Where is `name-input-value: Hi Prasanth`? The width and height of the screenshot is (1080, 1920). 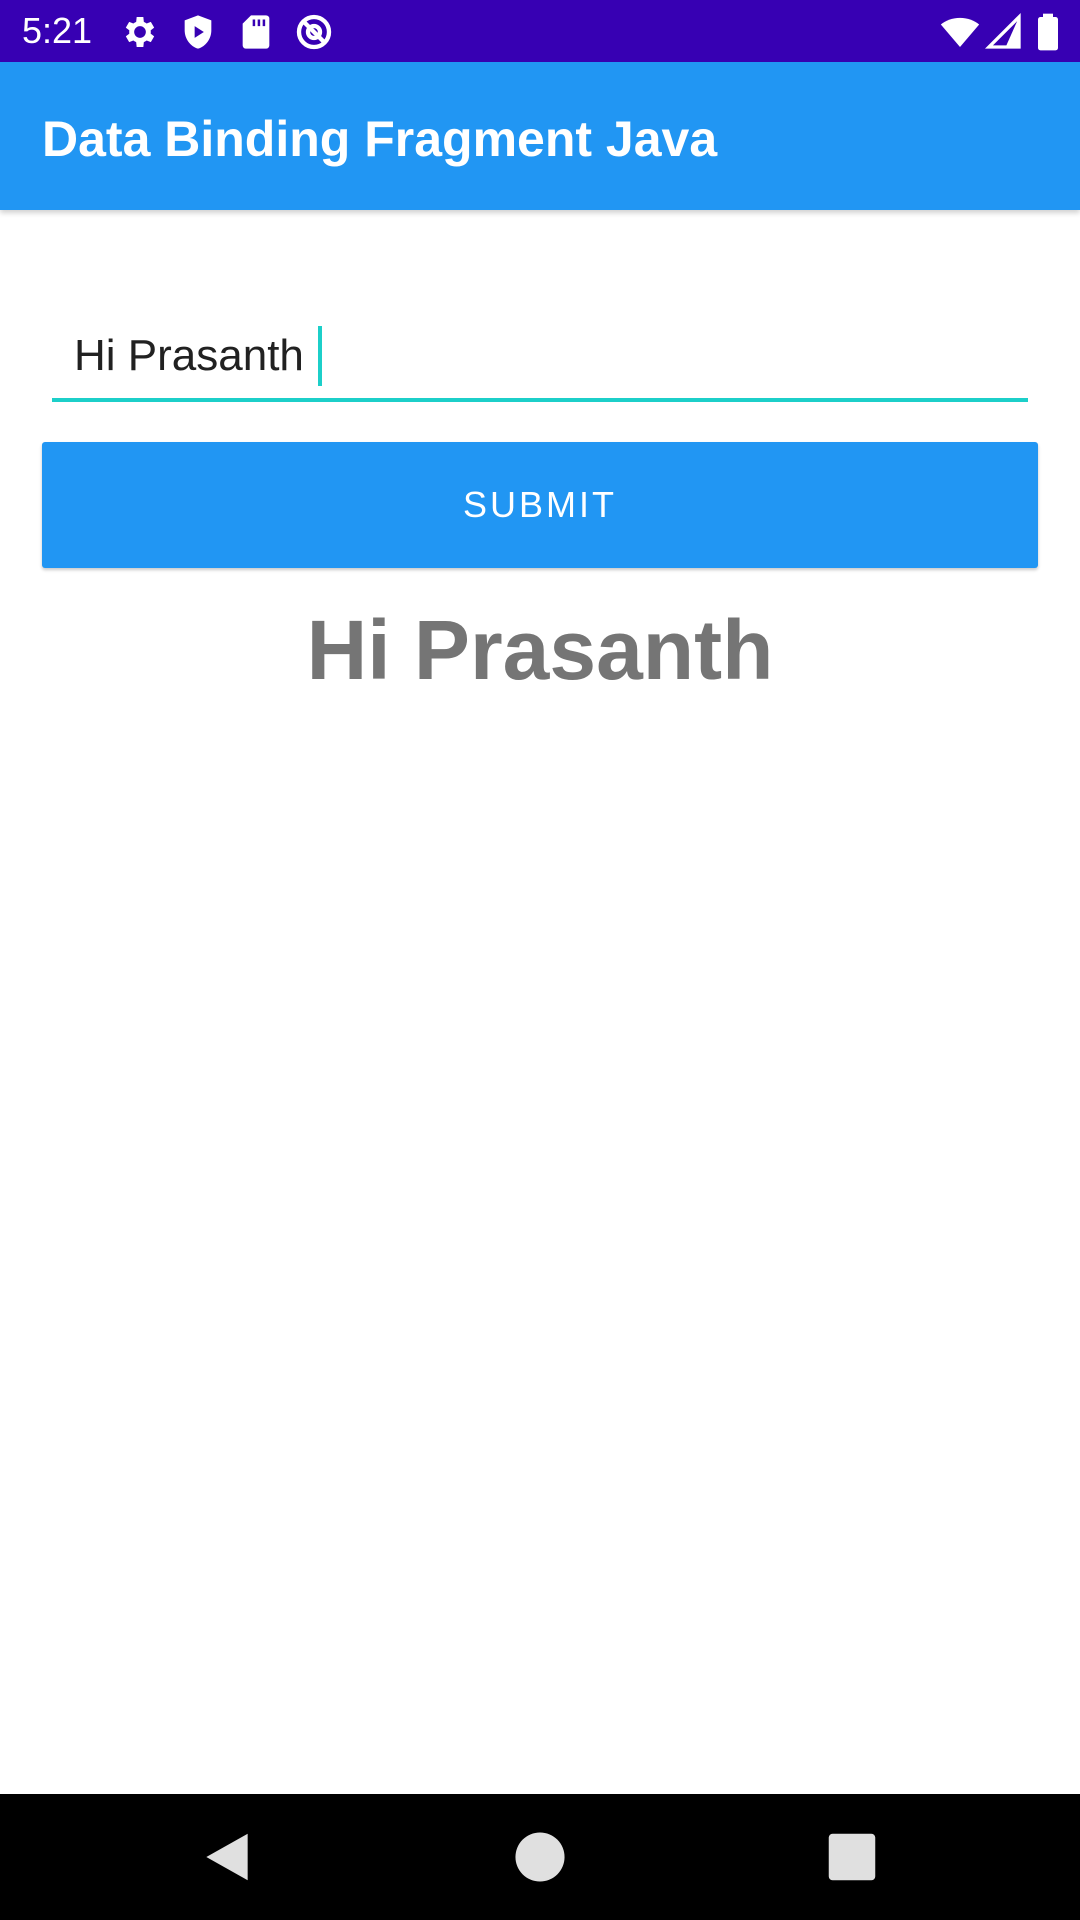 name-input-value: Hi Prasanth is located at coordinates (189, 356).